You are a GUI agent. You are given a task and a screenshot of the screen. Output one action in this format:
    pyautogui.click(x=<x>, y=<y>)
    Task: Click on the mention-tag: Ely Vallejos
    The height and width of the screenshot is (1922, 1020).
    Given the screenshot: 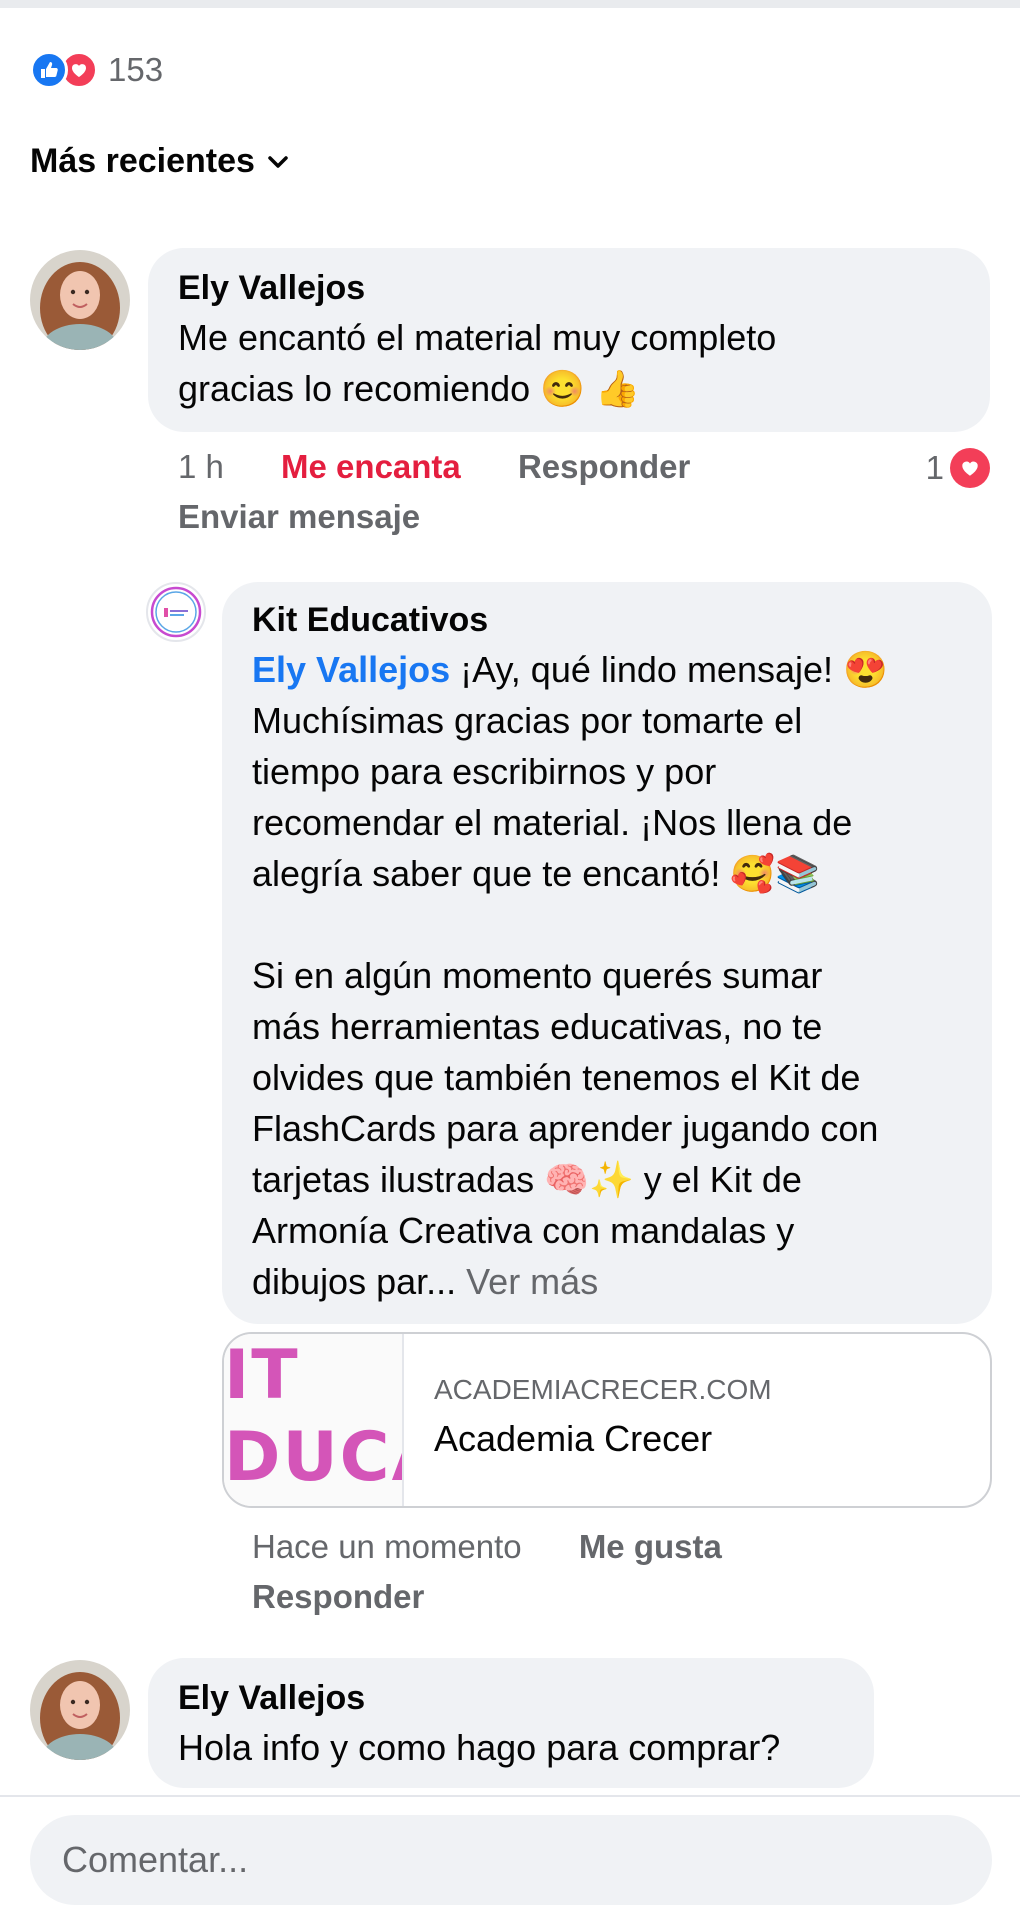 What is the action you would take?
    pyautogui.click(x=351, y=669)
    